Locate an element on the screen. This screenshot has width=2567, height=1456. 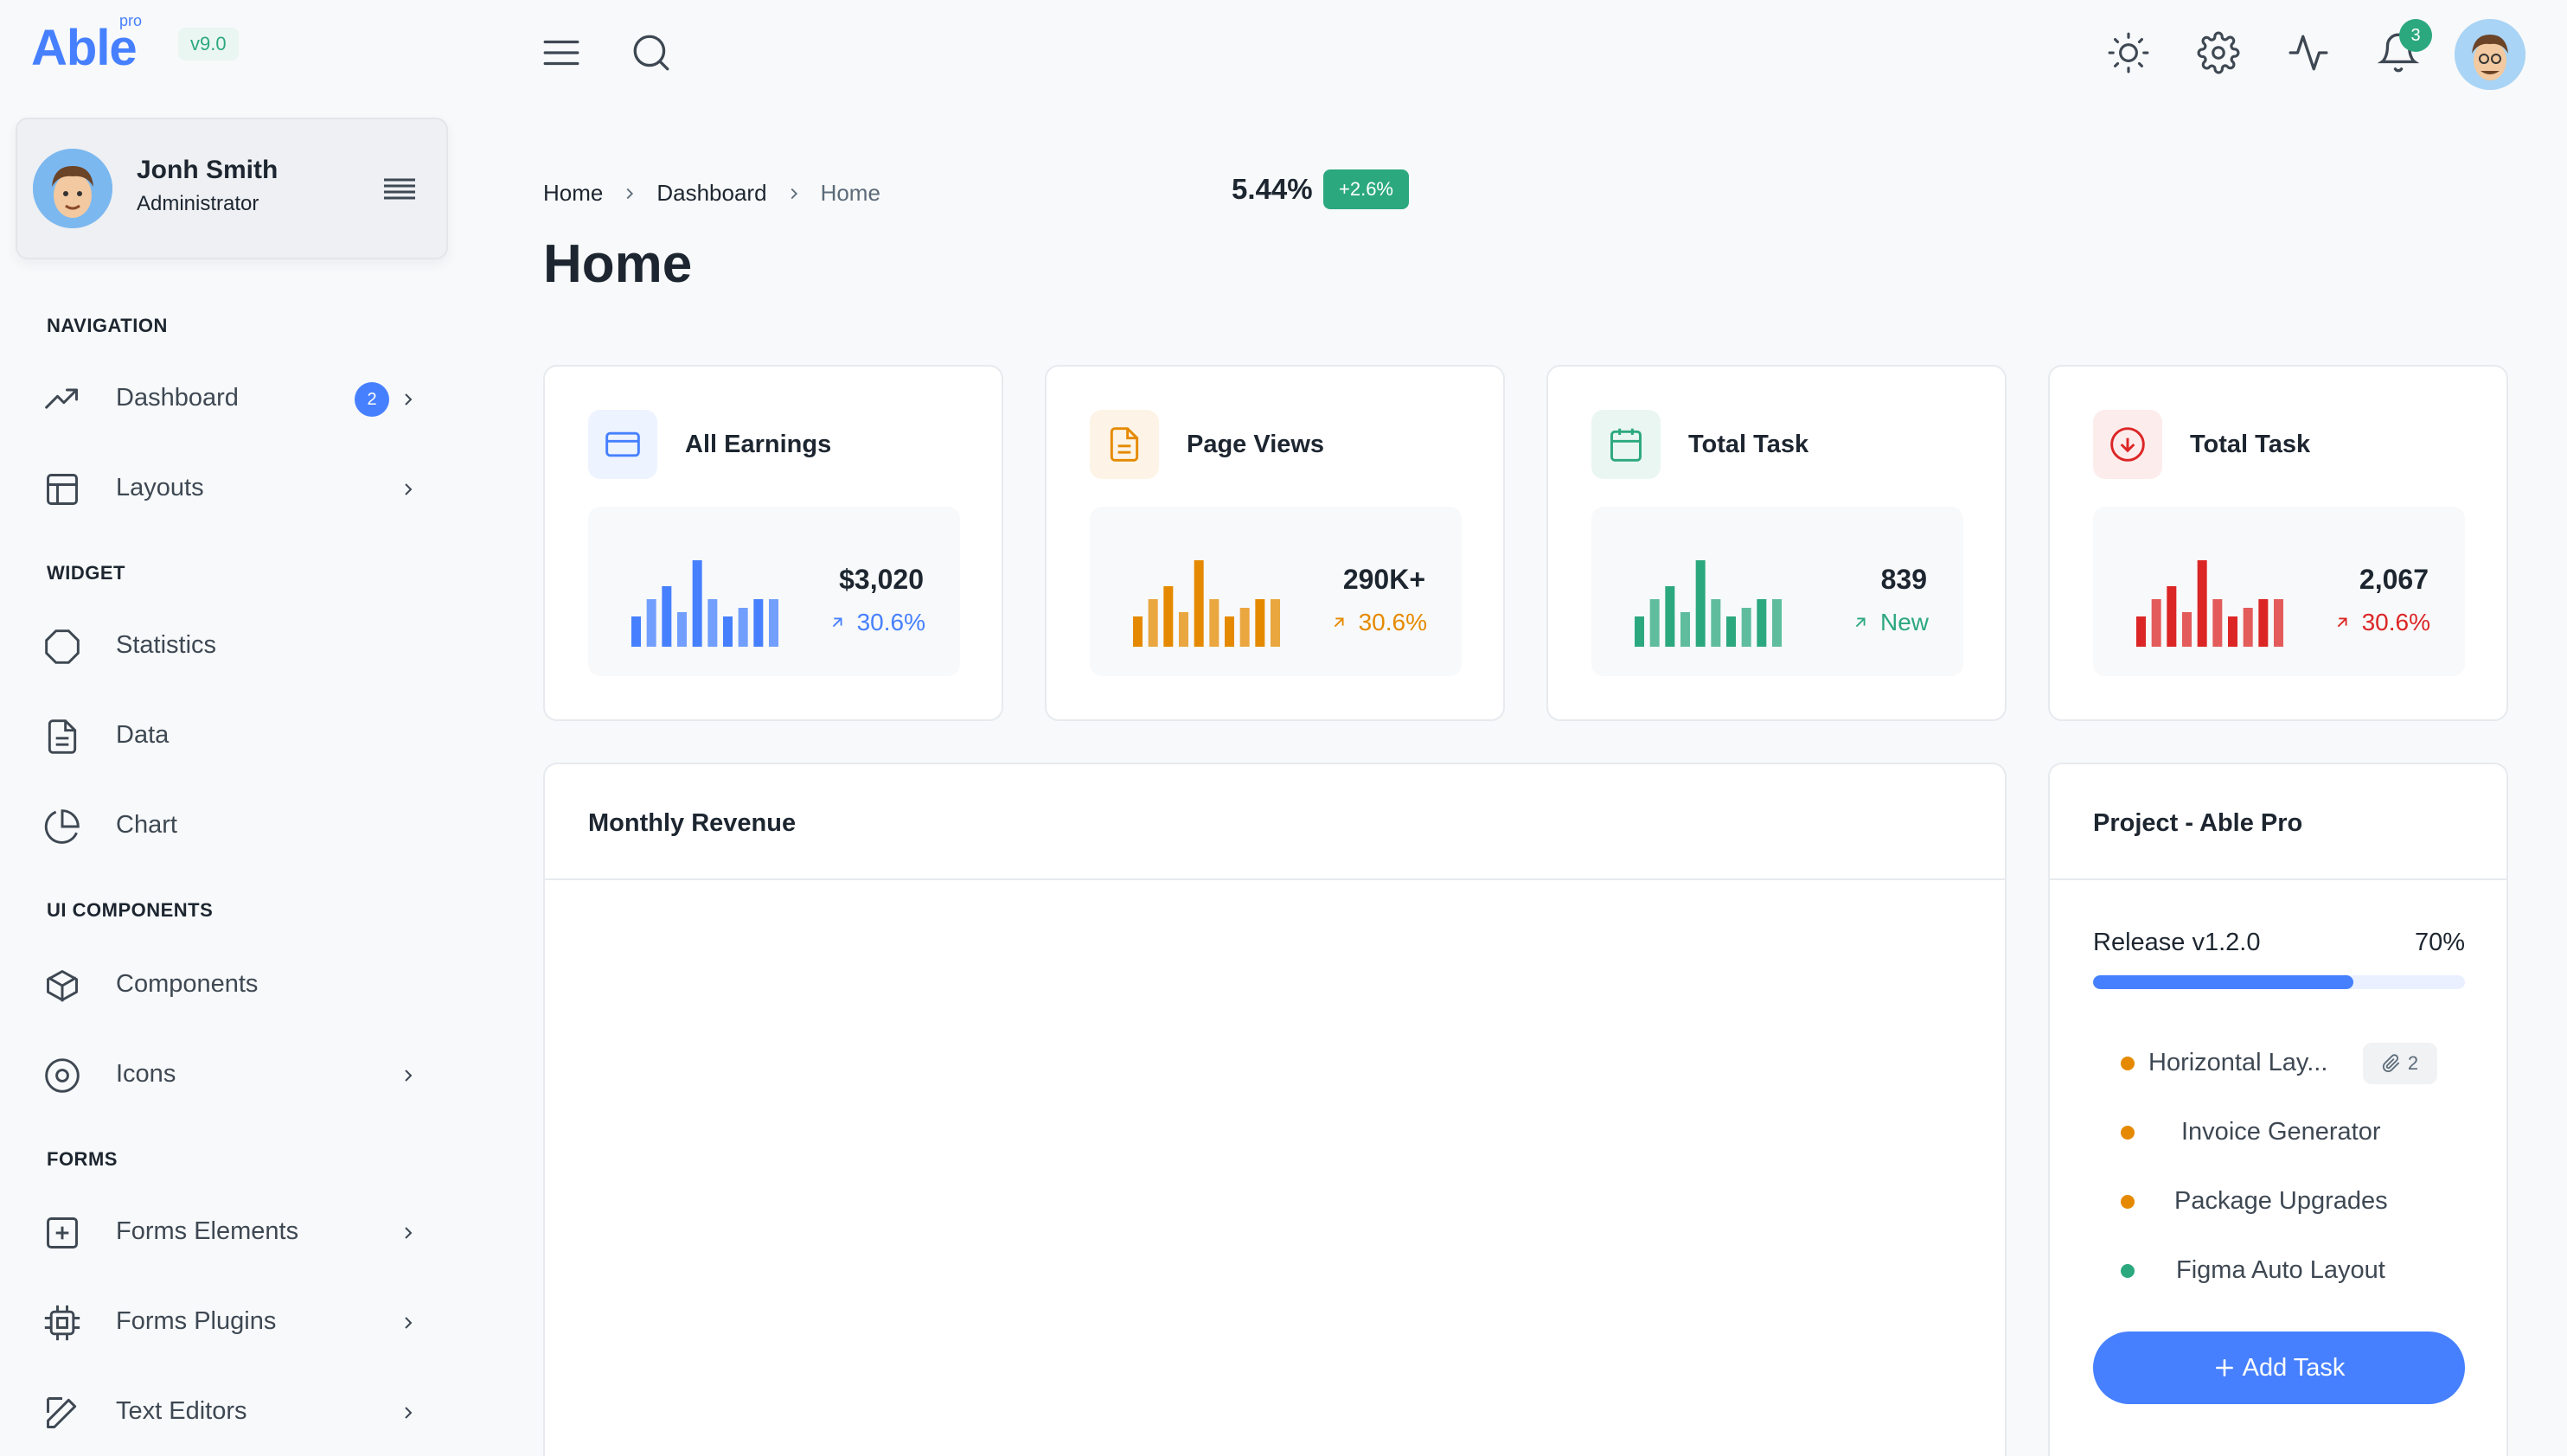
stat-panel: $3,020 30.6% is located at coordinates (774, 592).